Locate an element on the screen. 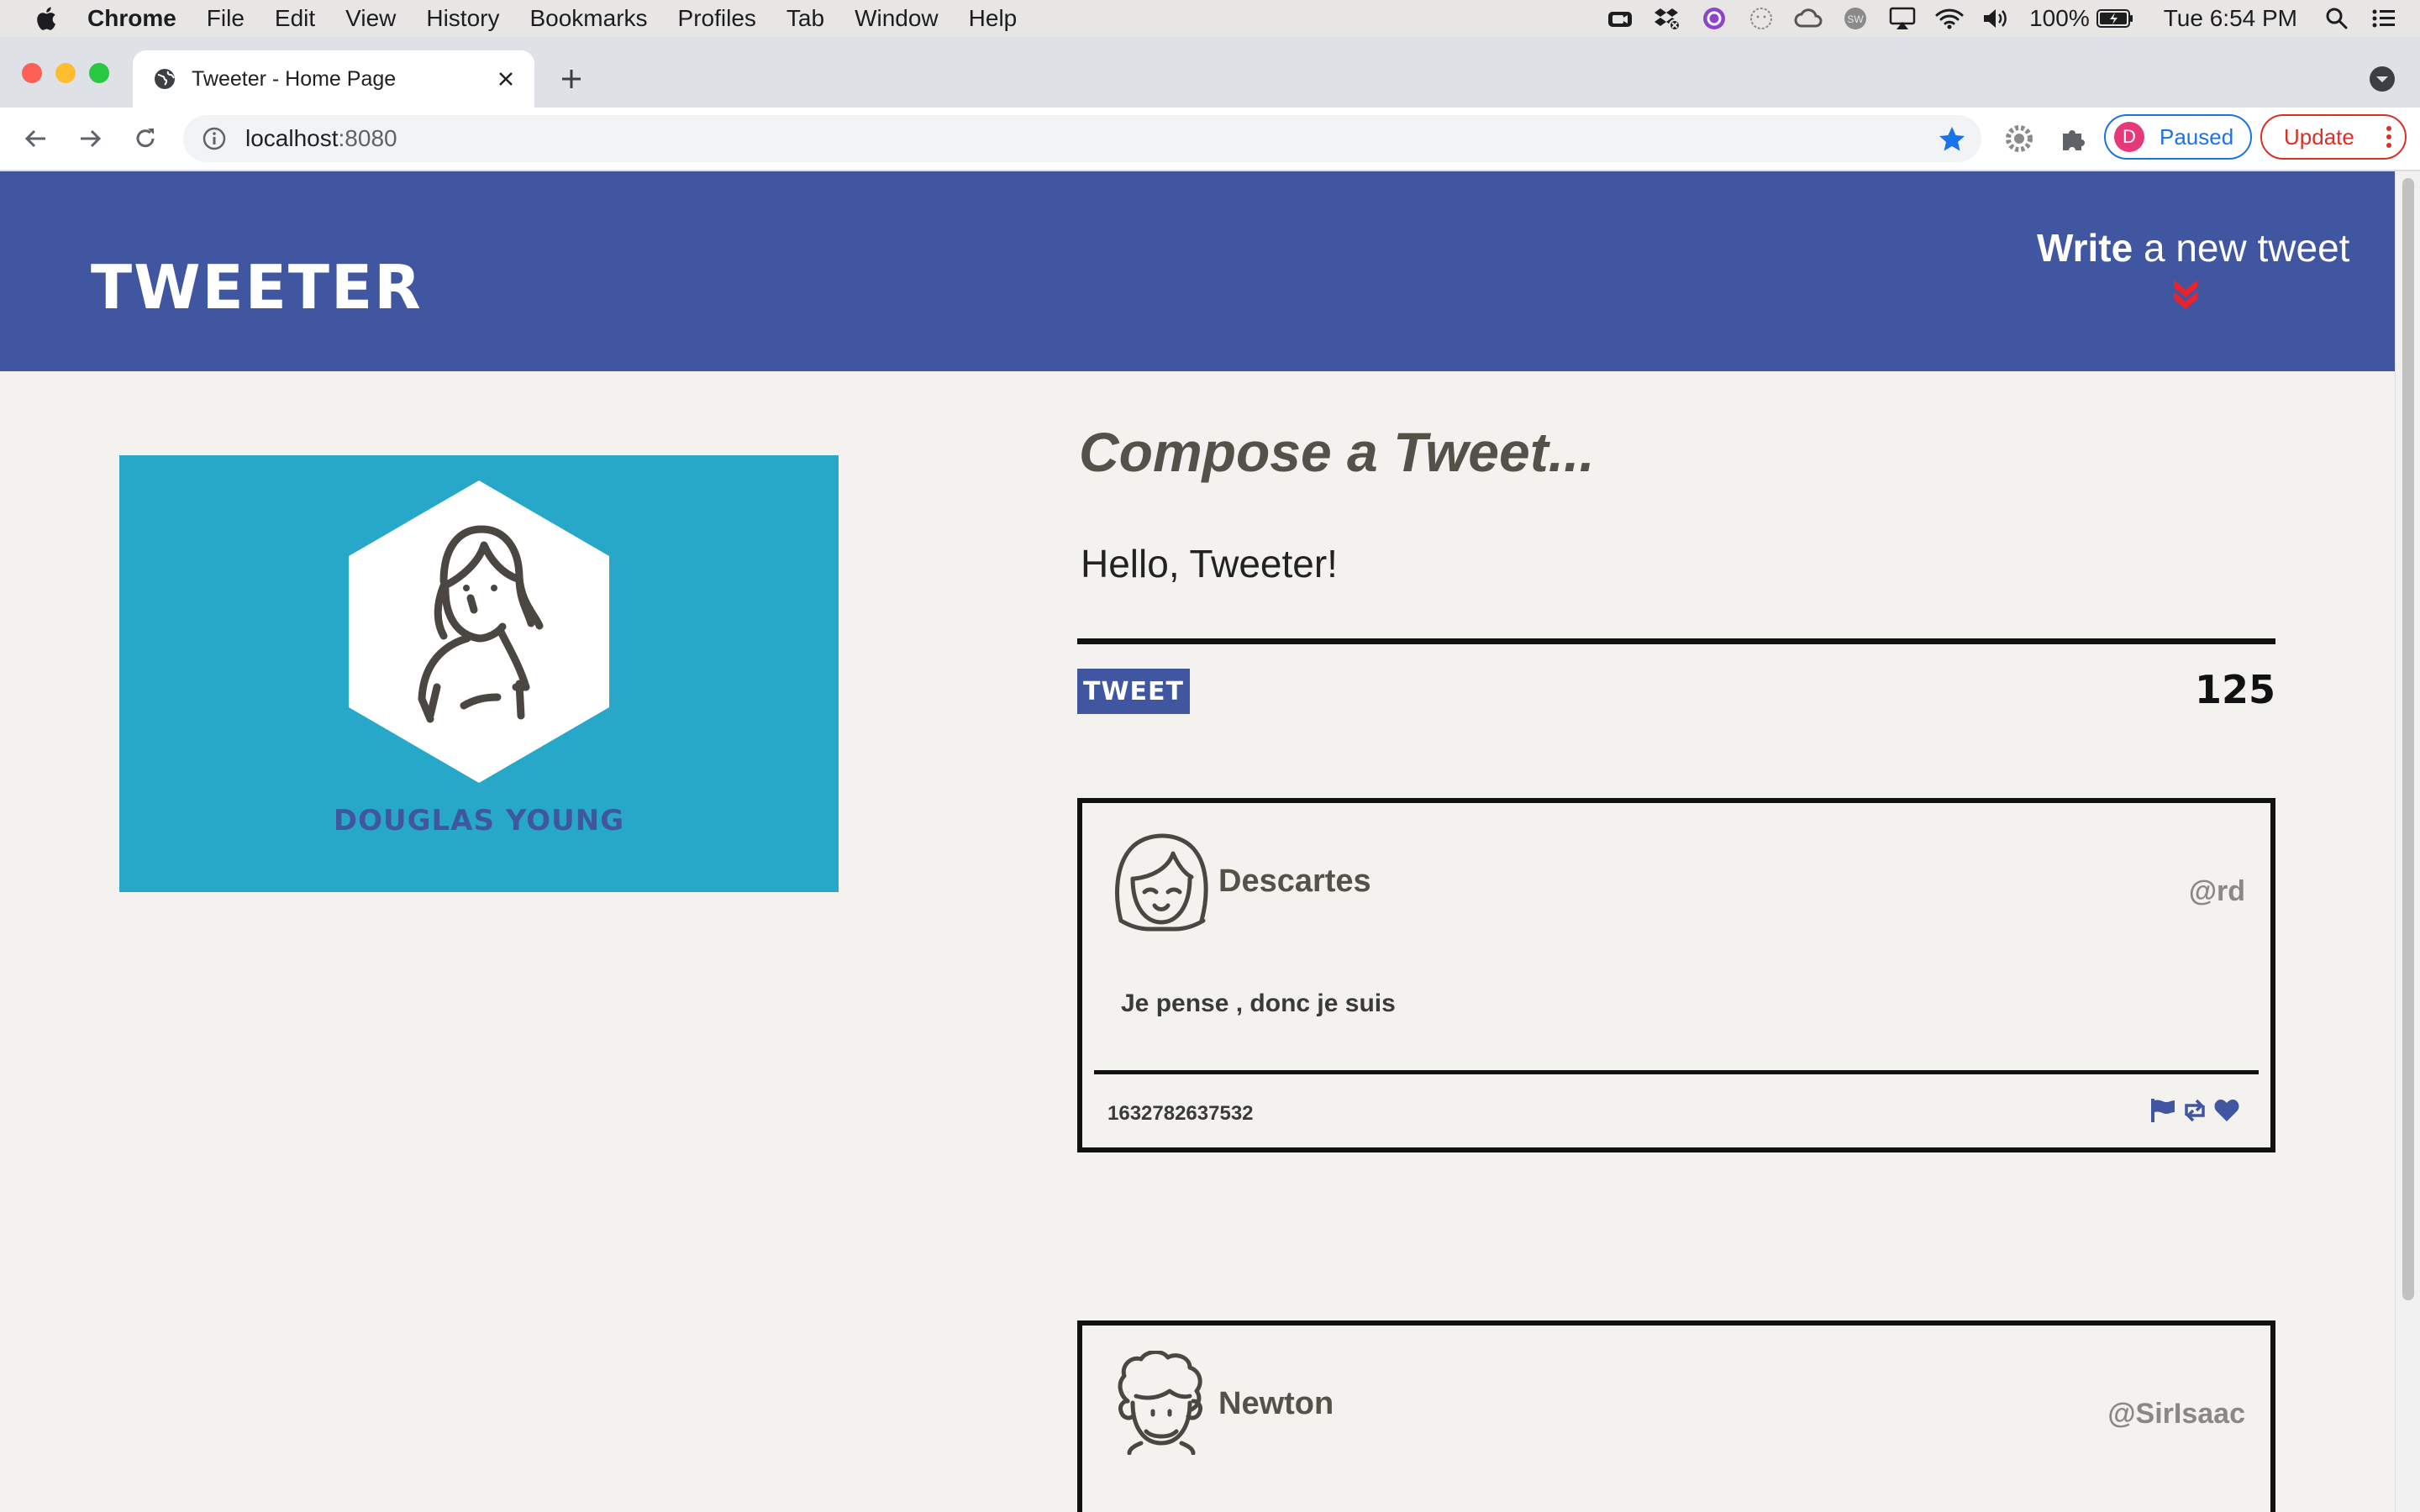 This screenshot has height=1512, width=2420. character-counter: 125 is located at coordinates (2234, 689).